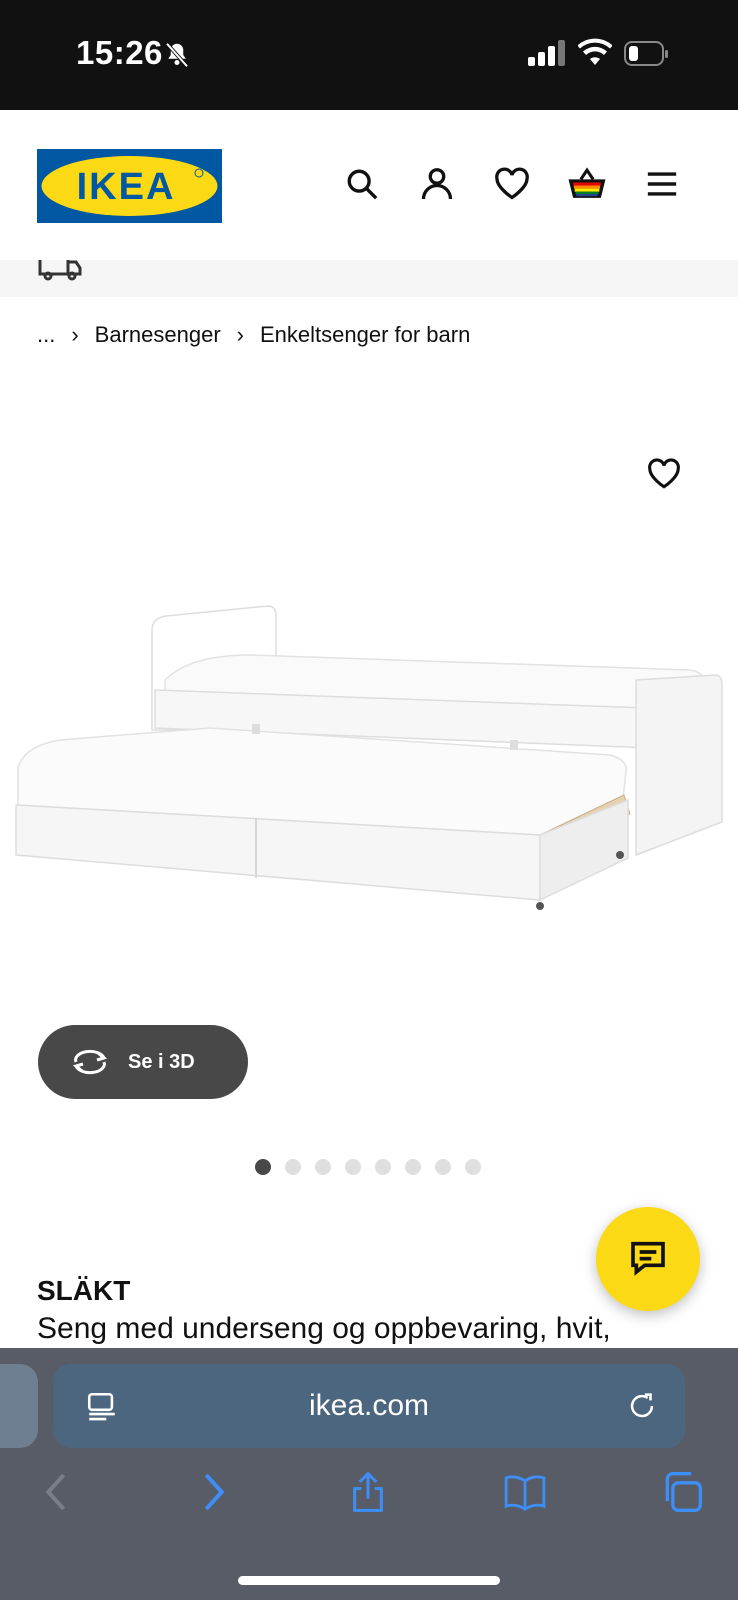 This screenshot has height=1600, width=738. I want to click on product-name: SLÄKT, so click(84, 1290).